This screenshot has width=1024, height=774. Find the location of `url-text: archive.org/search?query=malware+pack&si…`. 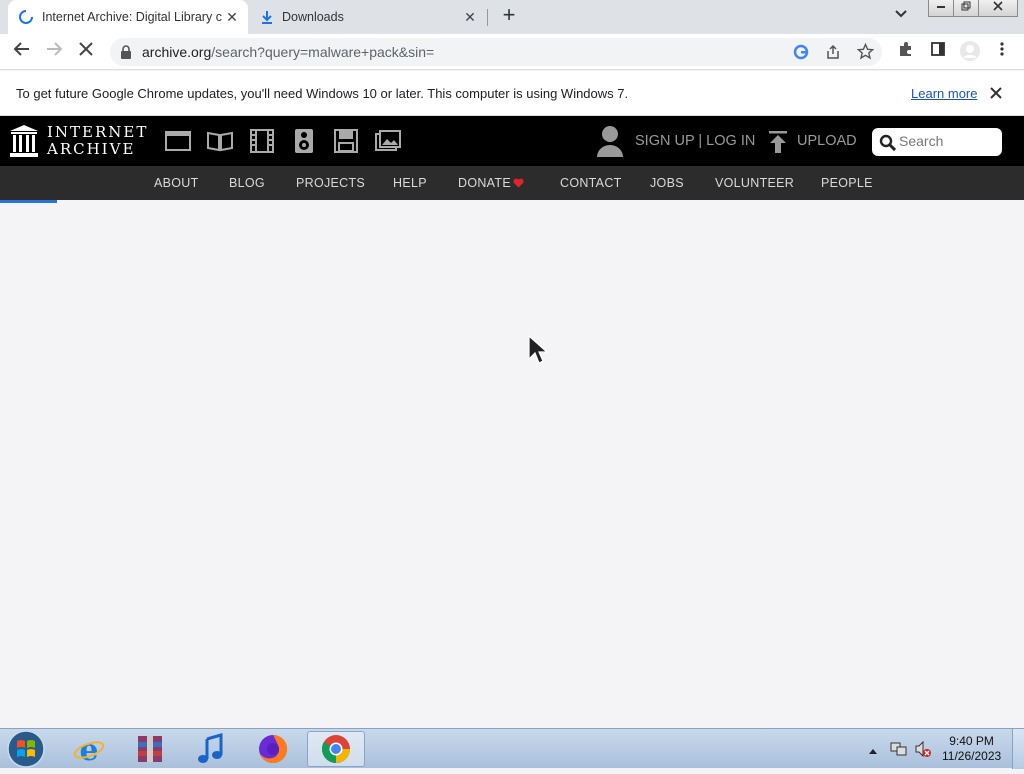

url-text: archive.org/search?query=malware+pack&si… is located at coordinates (288, 52).